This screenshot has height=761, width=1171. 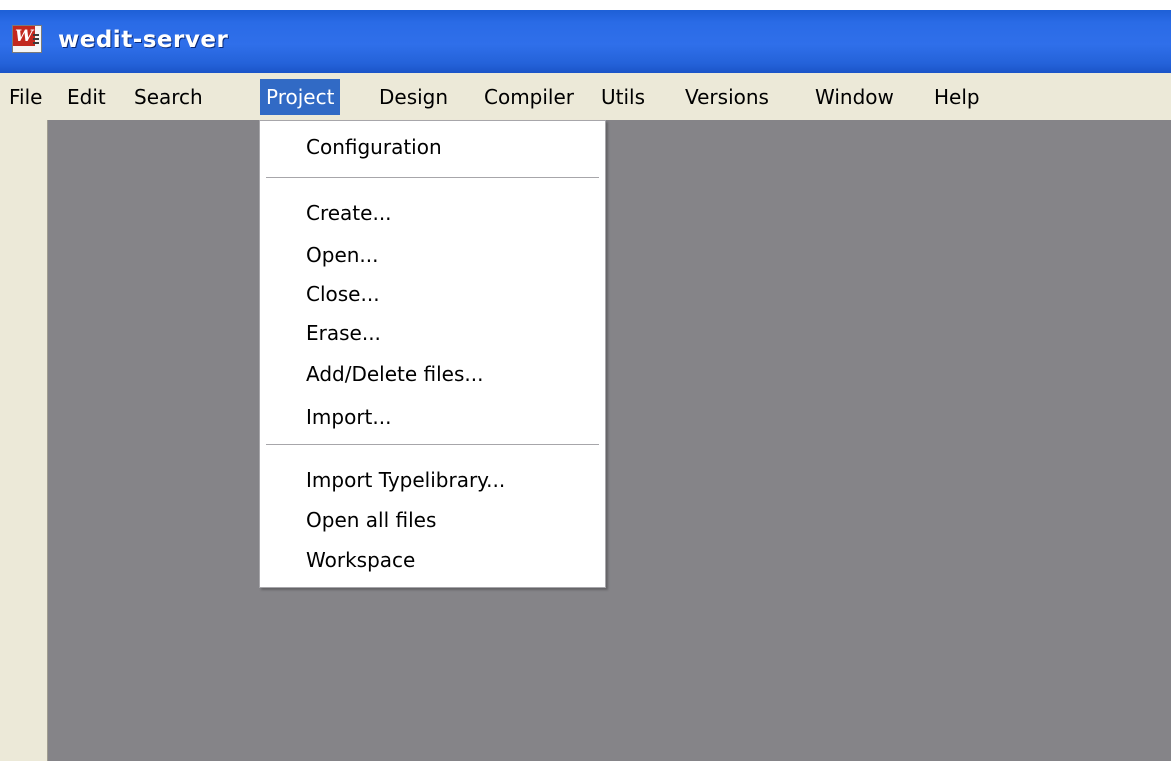 What do you see at coordinates (86, 97) in the screenshot?
I see `menu-edit: Edit` at bounding box center [86, 97].